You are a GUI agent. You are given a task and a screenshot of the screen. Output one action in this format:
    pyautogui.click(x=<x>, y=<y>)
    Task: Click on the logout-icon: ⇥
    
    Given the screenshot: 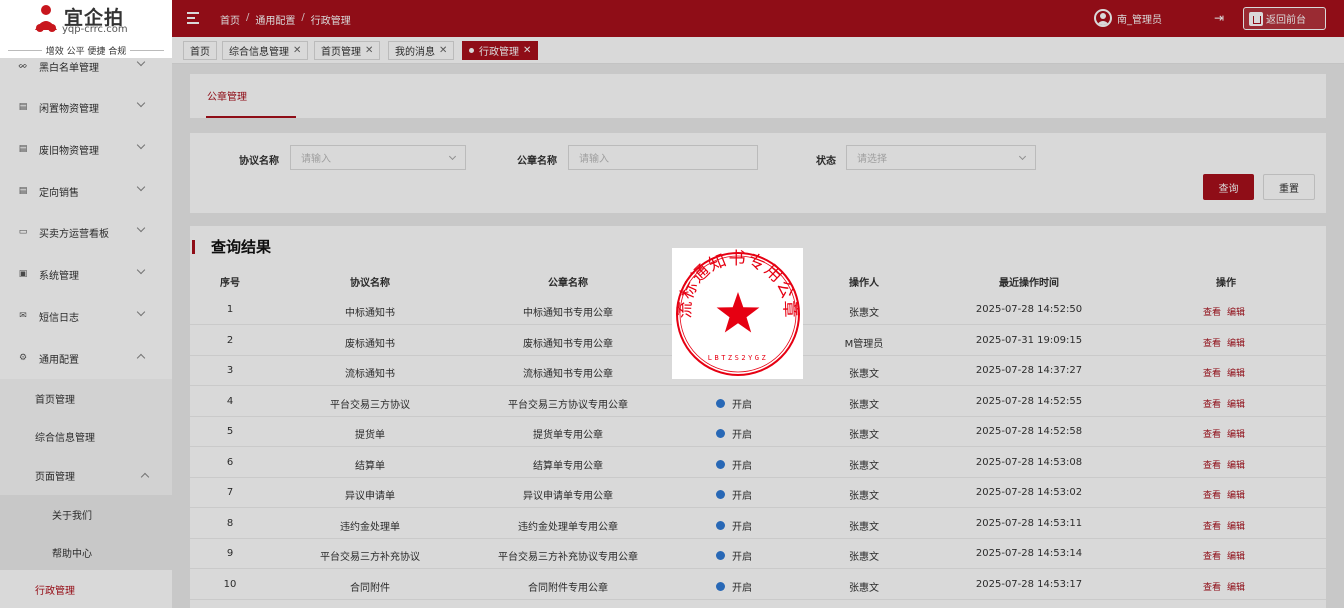 What is the action you would take?
    pyautogui.click(x=1221, y=18)
    